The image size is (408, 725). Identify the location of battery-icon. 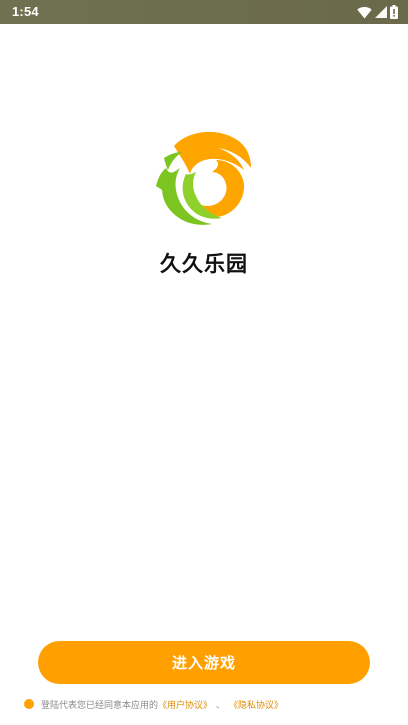
(394, 12).